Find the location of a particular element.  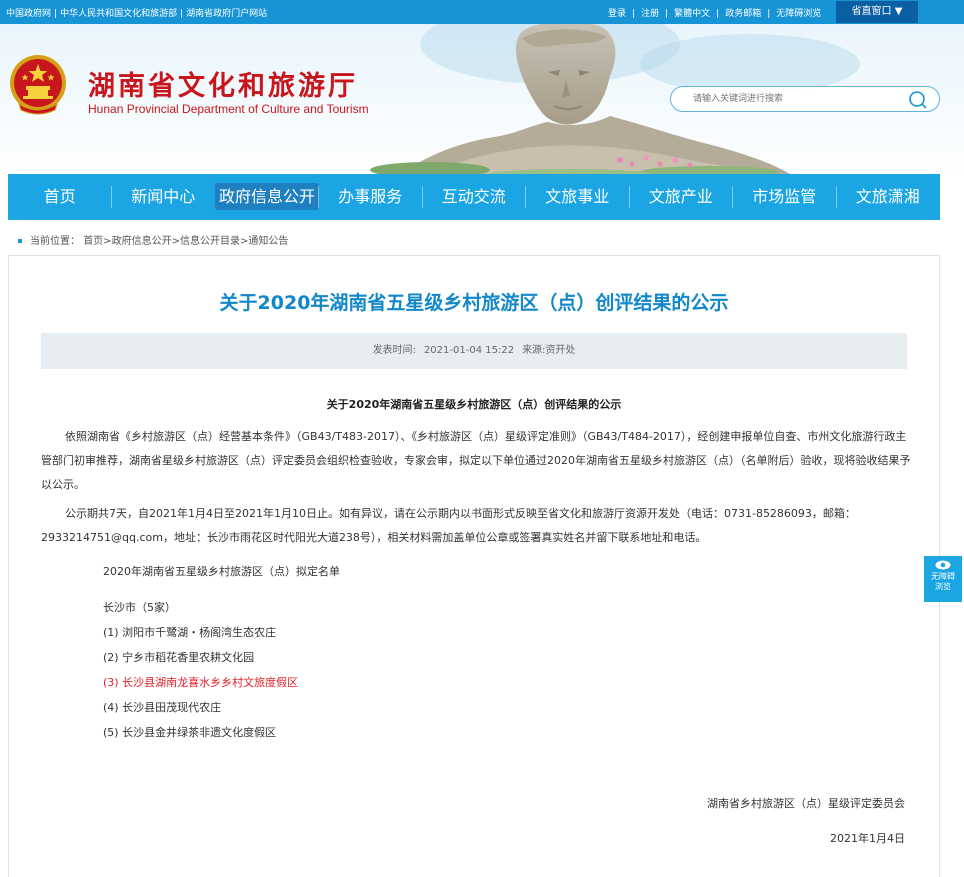

list-item: (5) 长沙县金井绿茶非遗文化度假区 is located at coordinates (190, 732).